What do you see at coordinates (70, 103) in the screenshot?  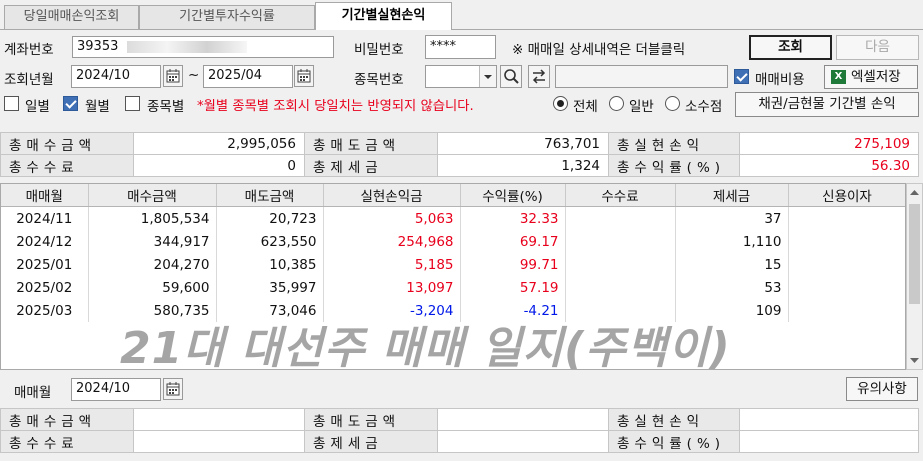 I see `monthly-checkbox` at bounding box center [70, 103].